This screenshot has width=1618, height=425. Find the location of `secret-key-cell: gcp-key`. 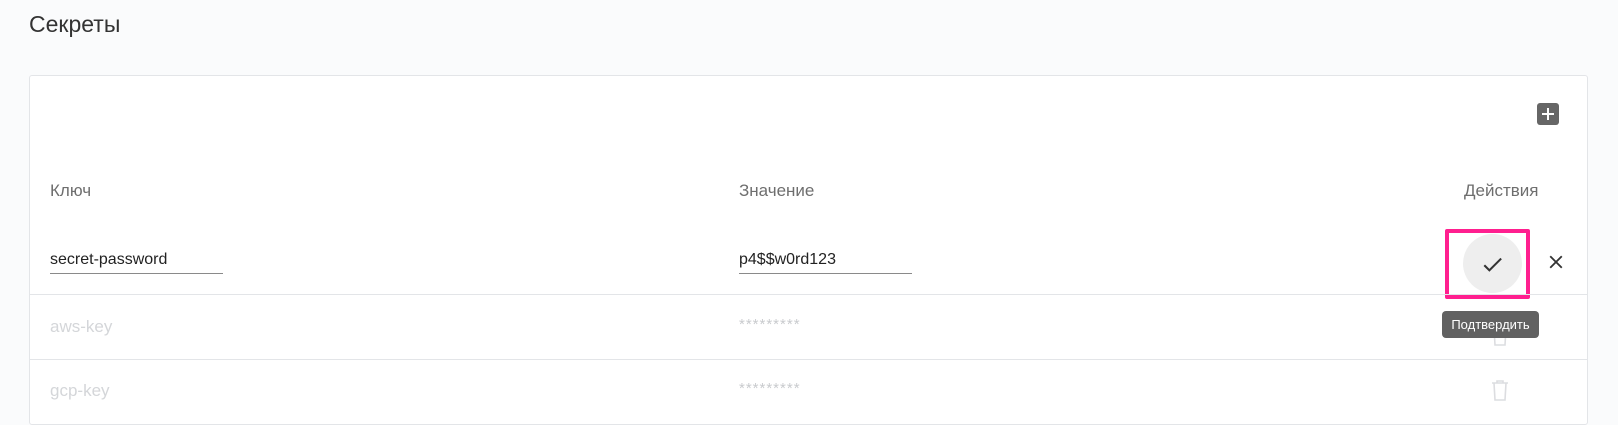

secret-key-cell: gcp-key is located at coordinates (80, 390).